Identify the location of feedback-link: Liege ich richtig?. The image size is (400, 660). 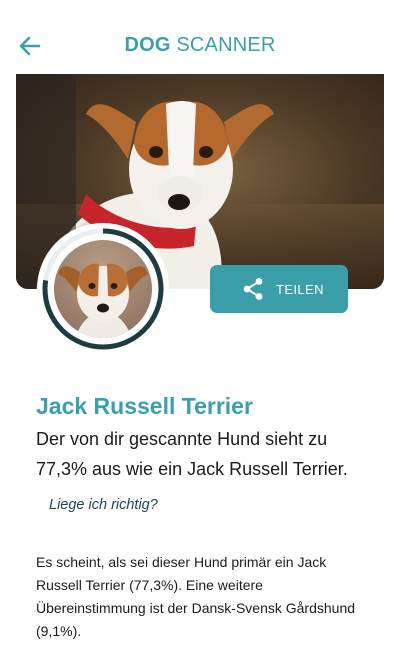
(103, 505).